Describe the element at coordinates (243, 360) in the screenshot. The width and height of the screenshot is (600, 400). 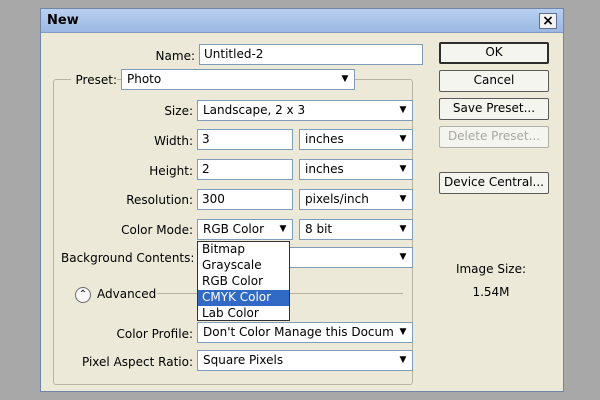
I see `pixel-aspect-value: Square Pixels` at that location.